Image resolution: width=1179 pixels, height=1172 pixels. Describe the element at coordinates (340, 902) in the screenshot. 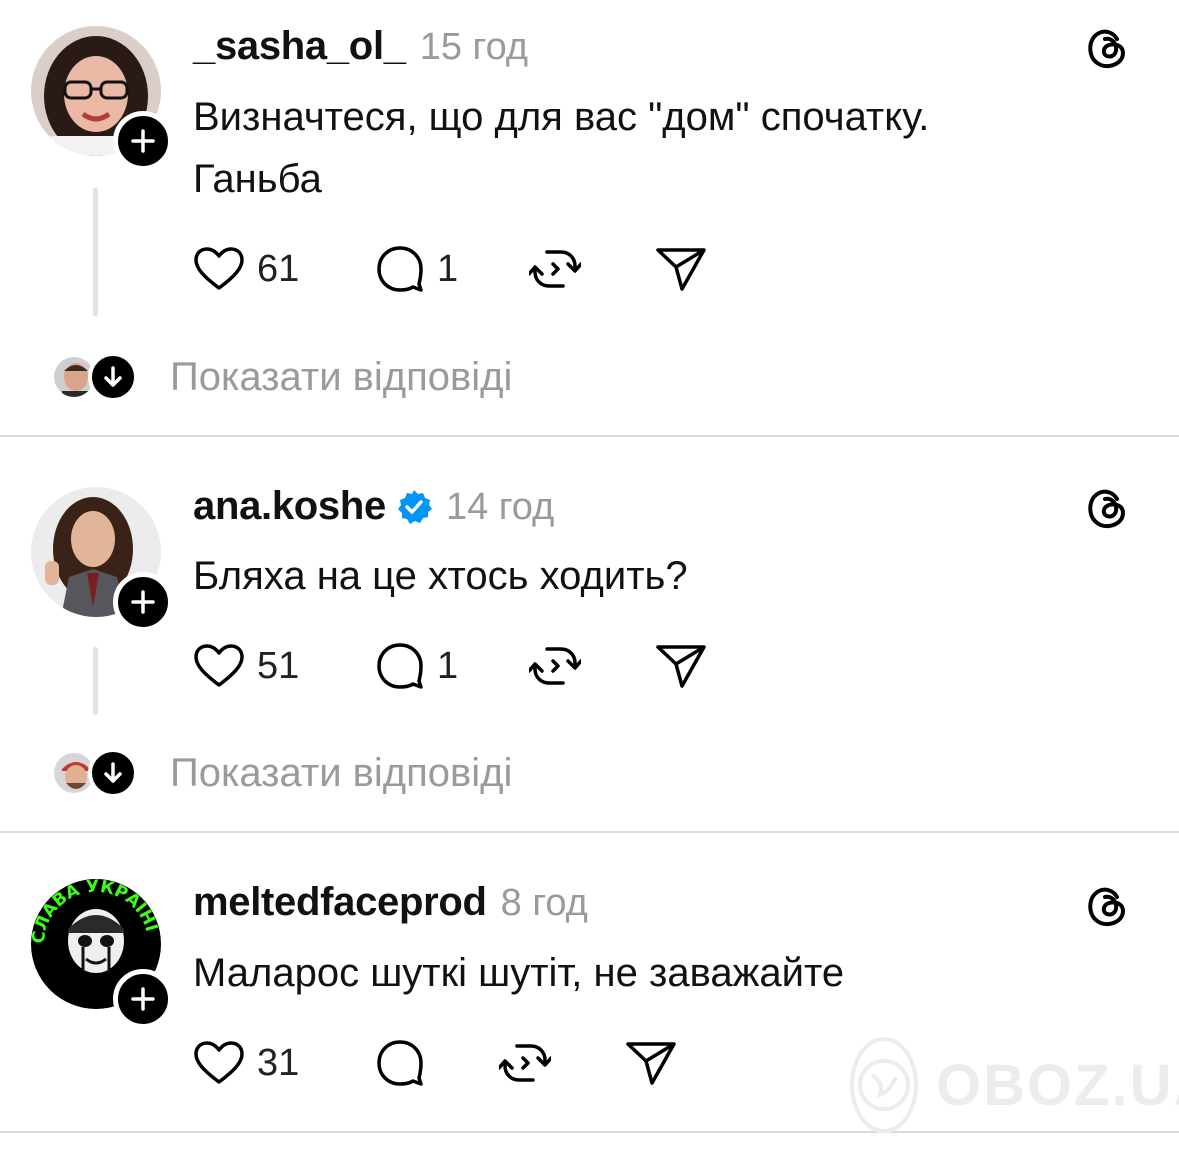

I see `username: meltedfaceprod` at that location.